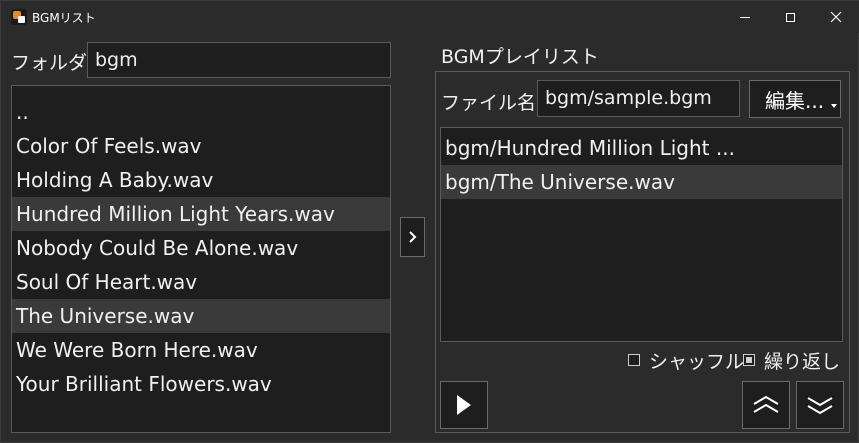 Image resolution: width=859 pixels, height=443 pixels. I want to click on maximize-button, so click(790, 17).